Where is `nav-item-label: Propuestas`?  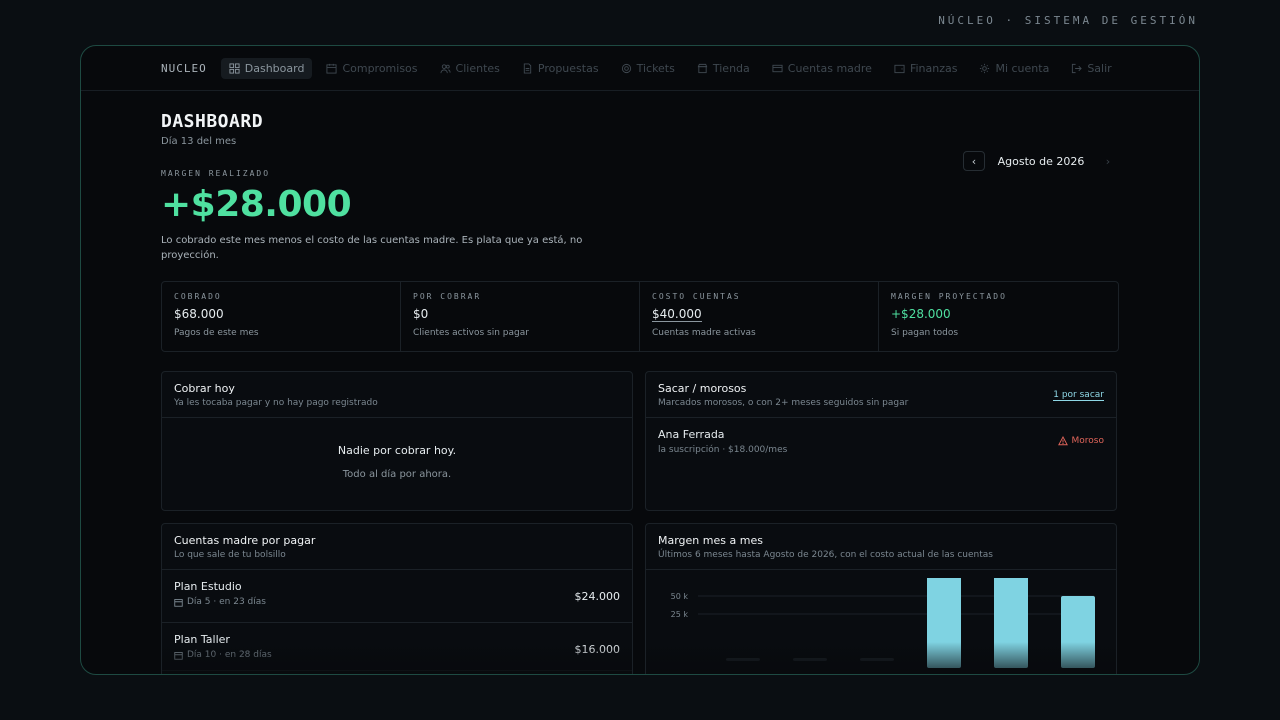 nav-item-label: Propuestas is located at coordinates (568, 68).